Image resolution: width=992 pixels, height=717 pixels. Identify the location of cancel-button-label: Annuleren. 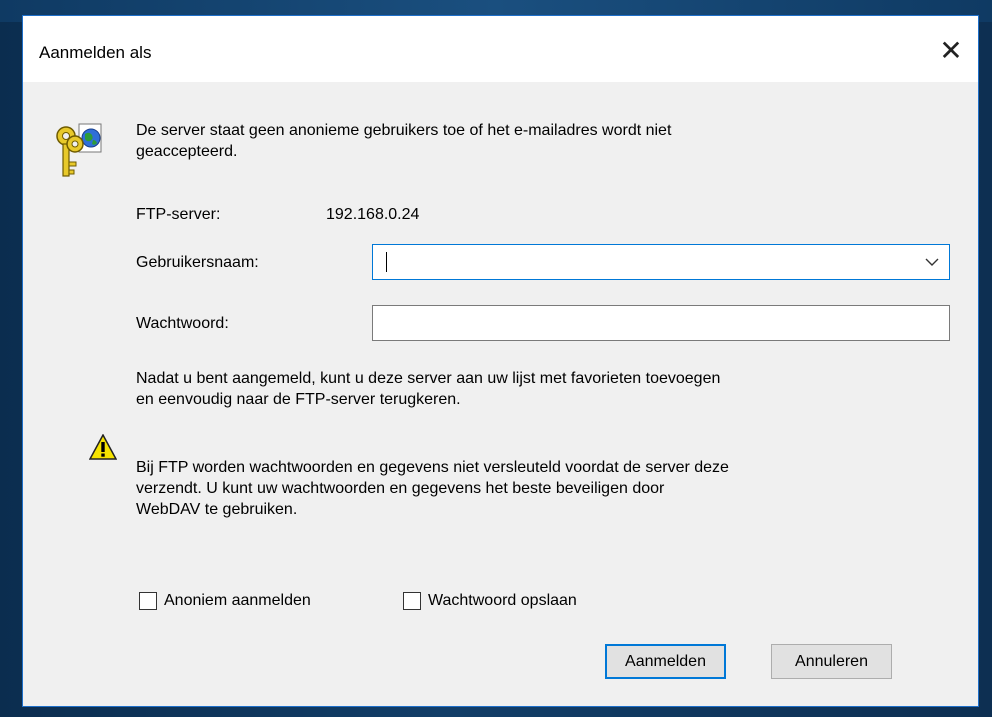
(831, 661).